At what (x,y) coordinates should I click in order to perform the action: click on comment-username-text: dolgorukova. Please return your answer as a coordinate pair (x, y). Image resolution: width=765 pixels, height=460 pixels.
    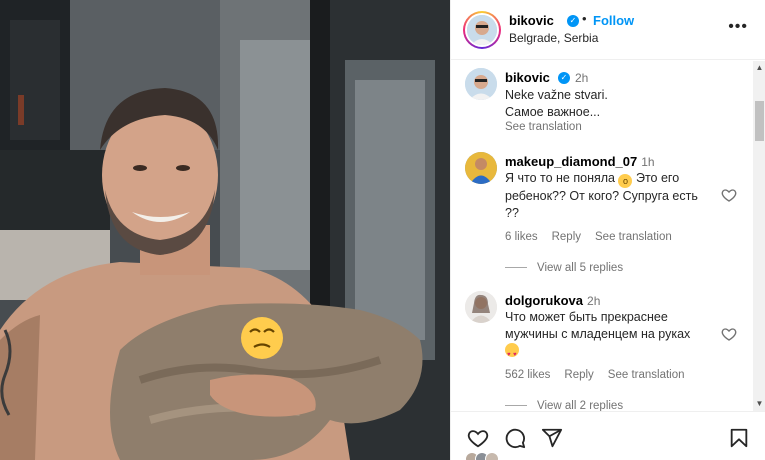
    Looking at the image, I should click on (544, 300).